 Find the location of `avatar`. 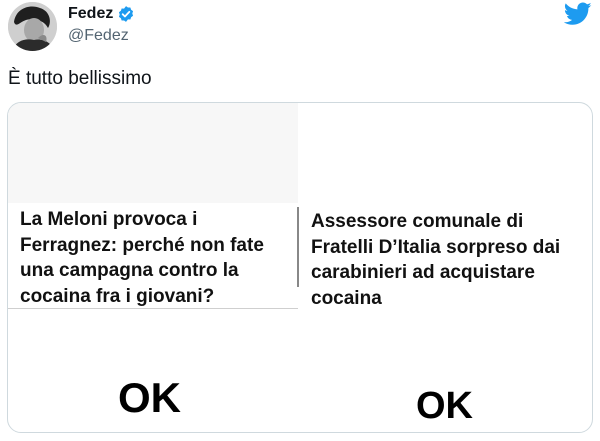

avatar is located at coordinates (32, 26).